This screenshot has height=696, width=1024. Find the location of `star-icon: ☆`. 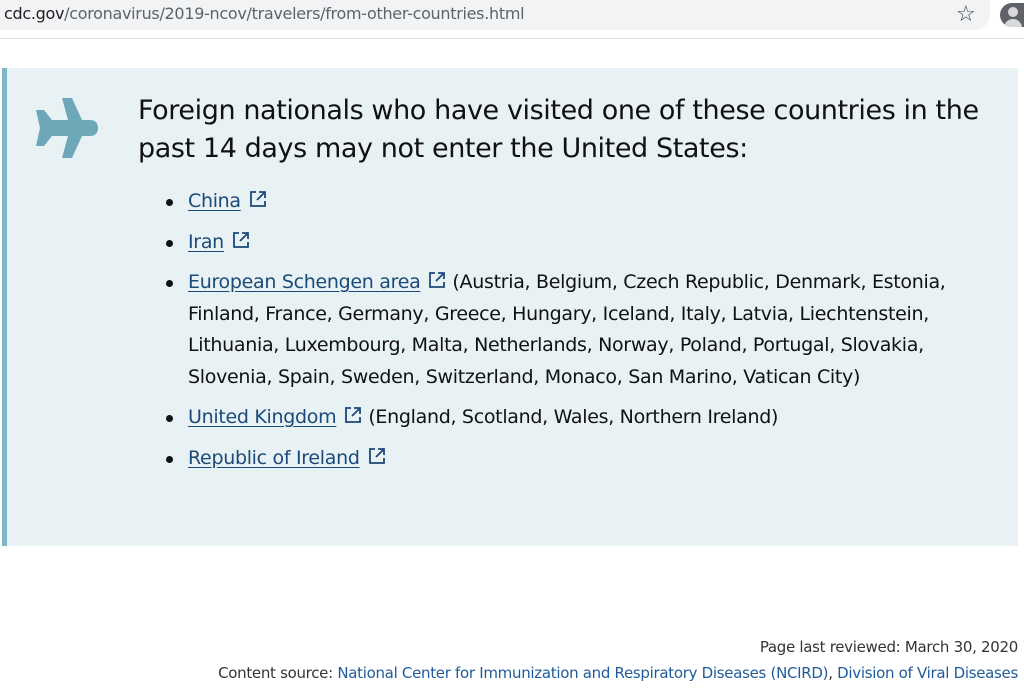

star-icon: ☆ is located at coordinates (966, 15).